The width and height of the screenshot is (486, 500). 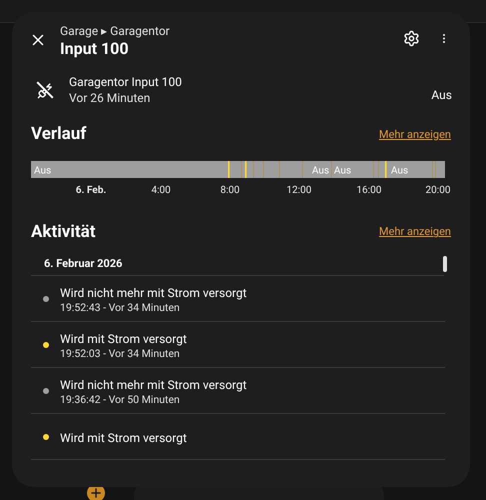 I want to click on activity-entry: Wird nicht mehr mit Strom versorgt 19:52:43 - Vor 34 Minuten, so click(x=238, y=299).